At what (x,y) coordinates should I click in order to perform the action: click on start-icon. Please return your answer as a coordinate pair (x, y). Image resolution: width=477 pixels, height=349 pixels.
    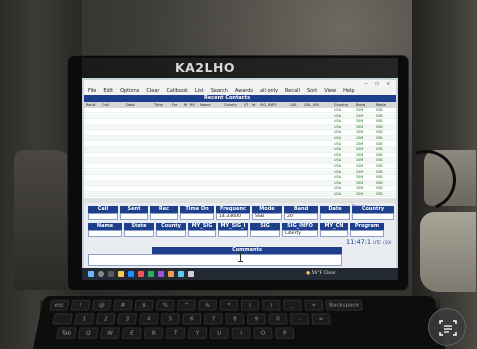
    Looking at the image, I should click on (91, 274).